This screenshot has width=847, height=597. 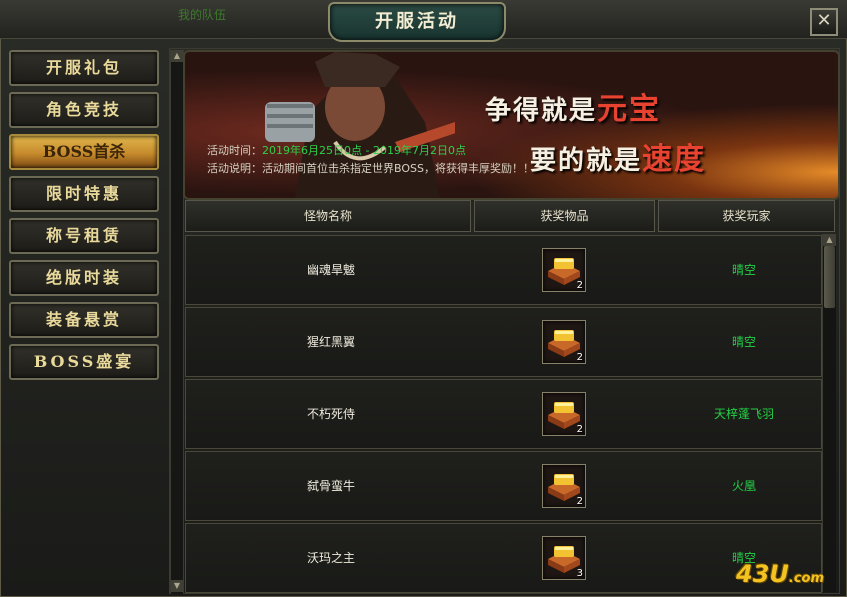 I want to click on table-row: 猩红黑翼 2 晴空, so click(x=503, y=342).